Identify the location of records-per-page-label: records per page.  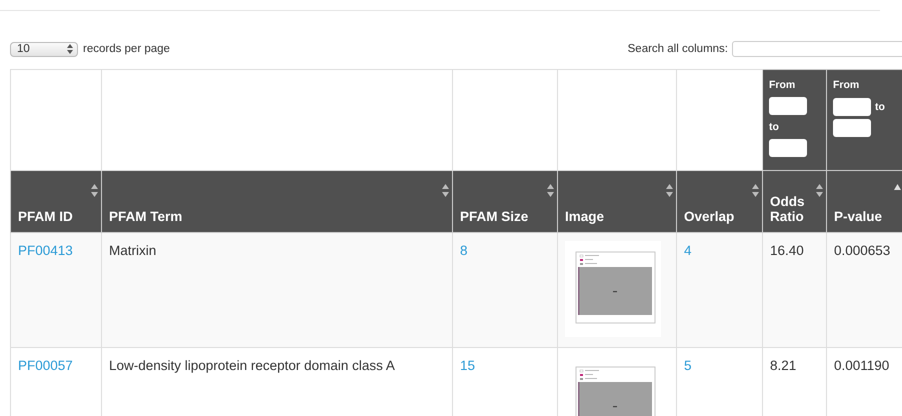
(126, 49).